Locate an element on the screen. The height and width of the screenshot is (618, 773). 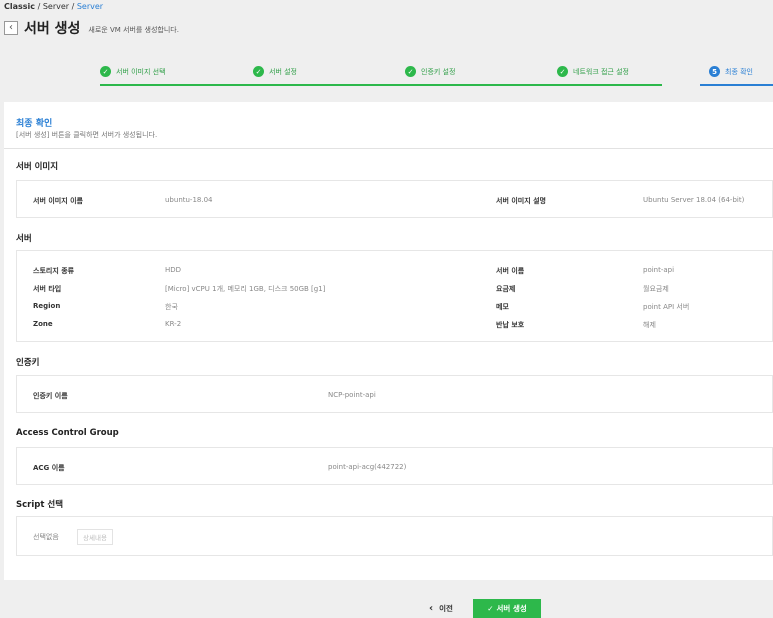
server-name-label: 서버 이름 is located at coordinates (510, 271).